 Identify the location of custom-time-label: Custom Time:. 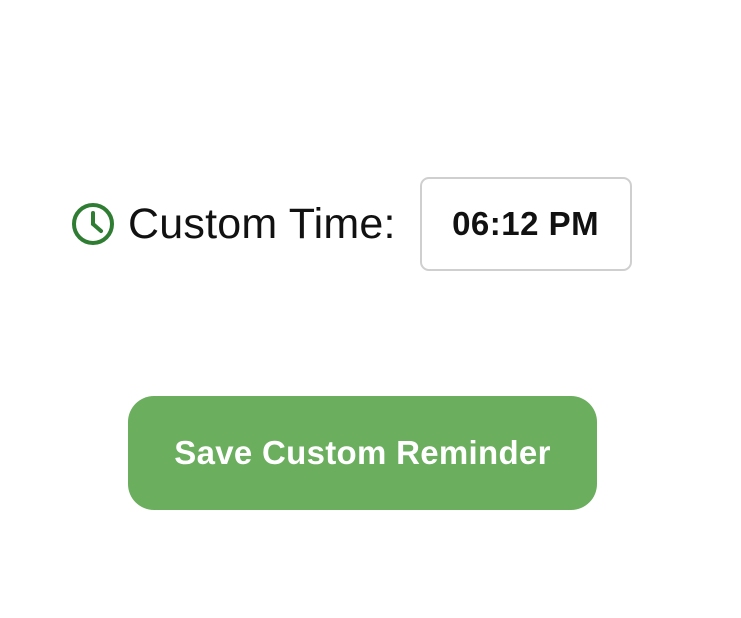
(262, 223).